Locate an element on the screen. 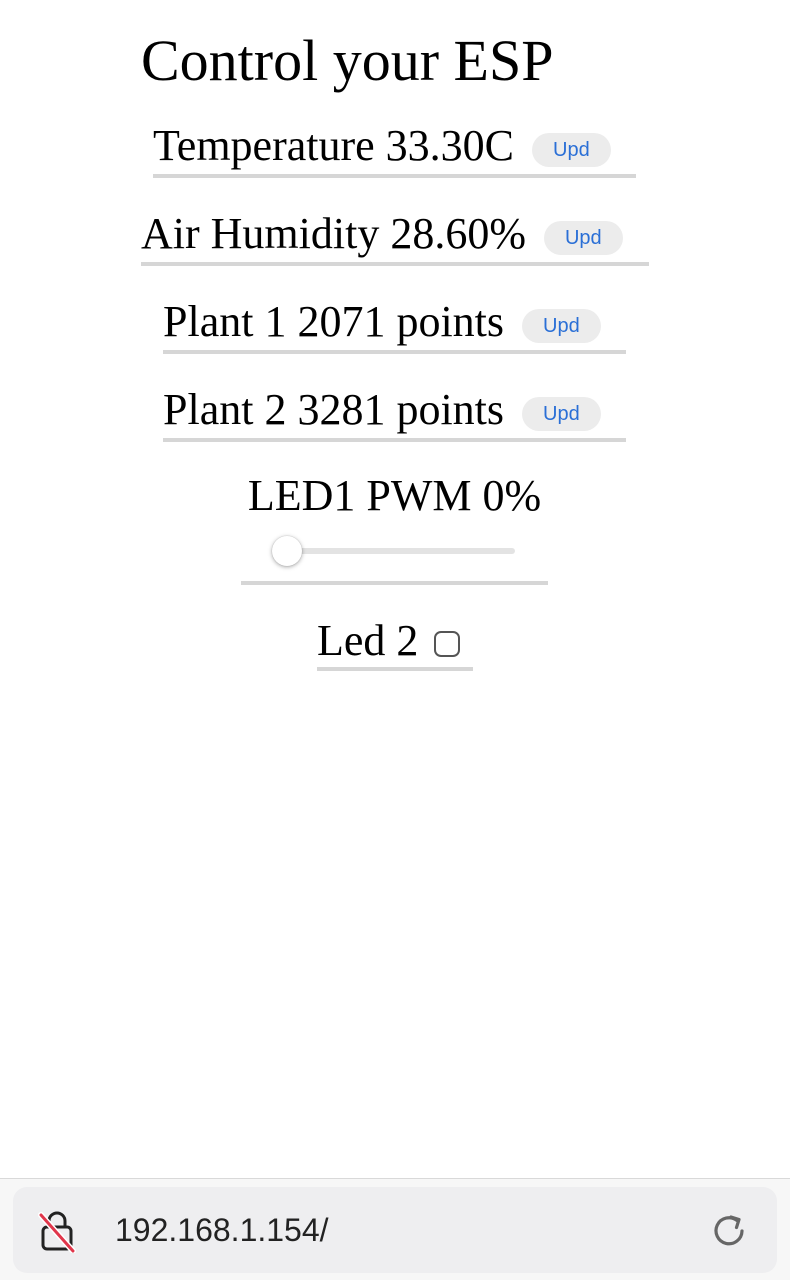  humidity-label: Air Humidity 28.60% is located at coordinates (333, 233).